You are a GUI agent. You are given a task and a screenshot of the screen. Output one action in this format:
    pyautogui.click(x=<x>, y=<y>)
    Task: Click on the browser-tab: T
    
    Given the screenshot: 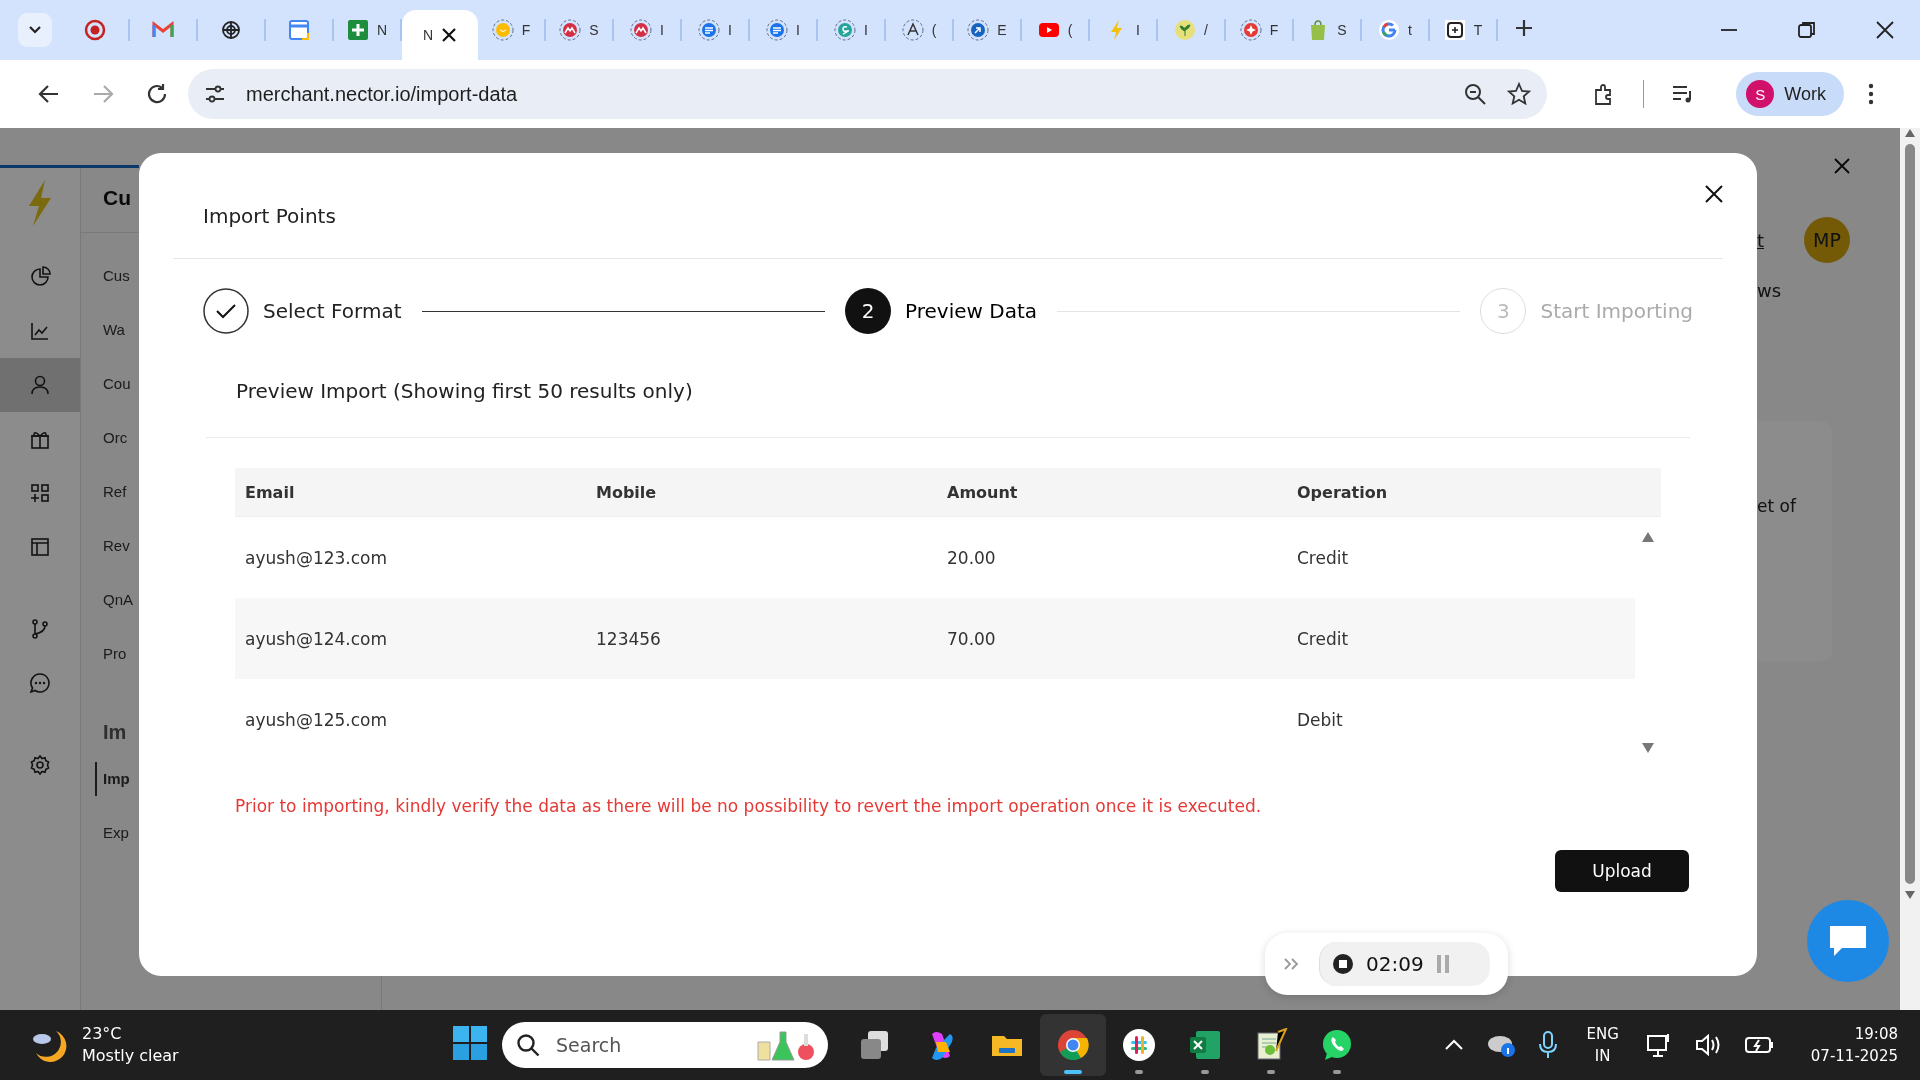 What is the action you would take?
    pyautogui.click(x=1463, y=30)
    